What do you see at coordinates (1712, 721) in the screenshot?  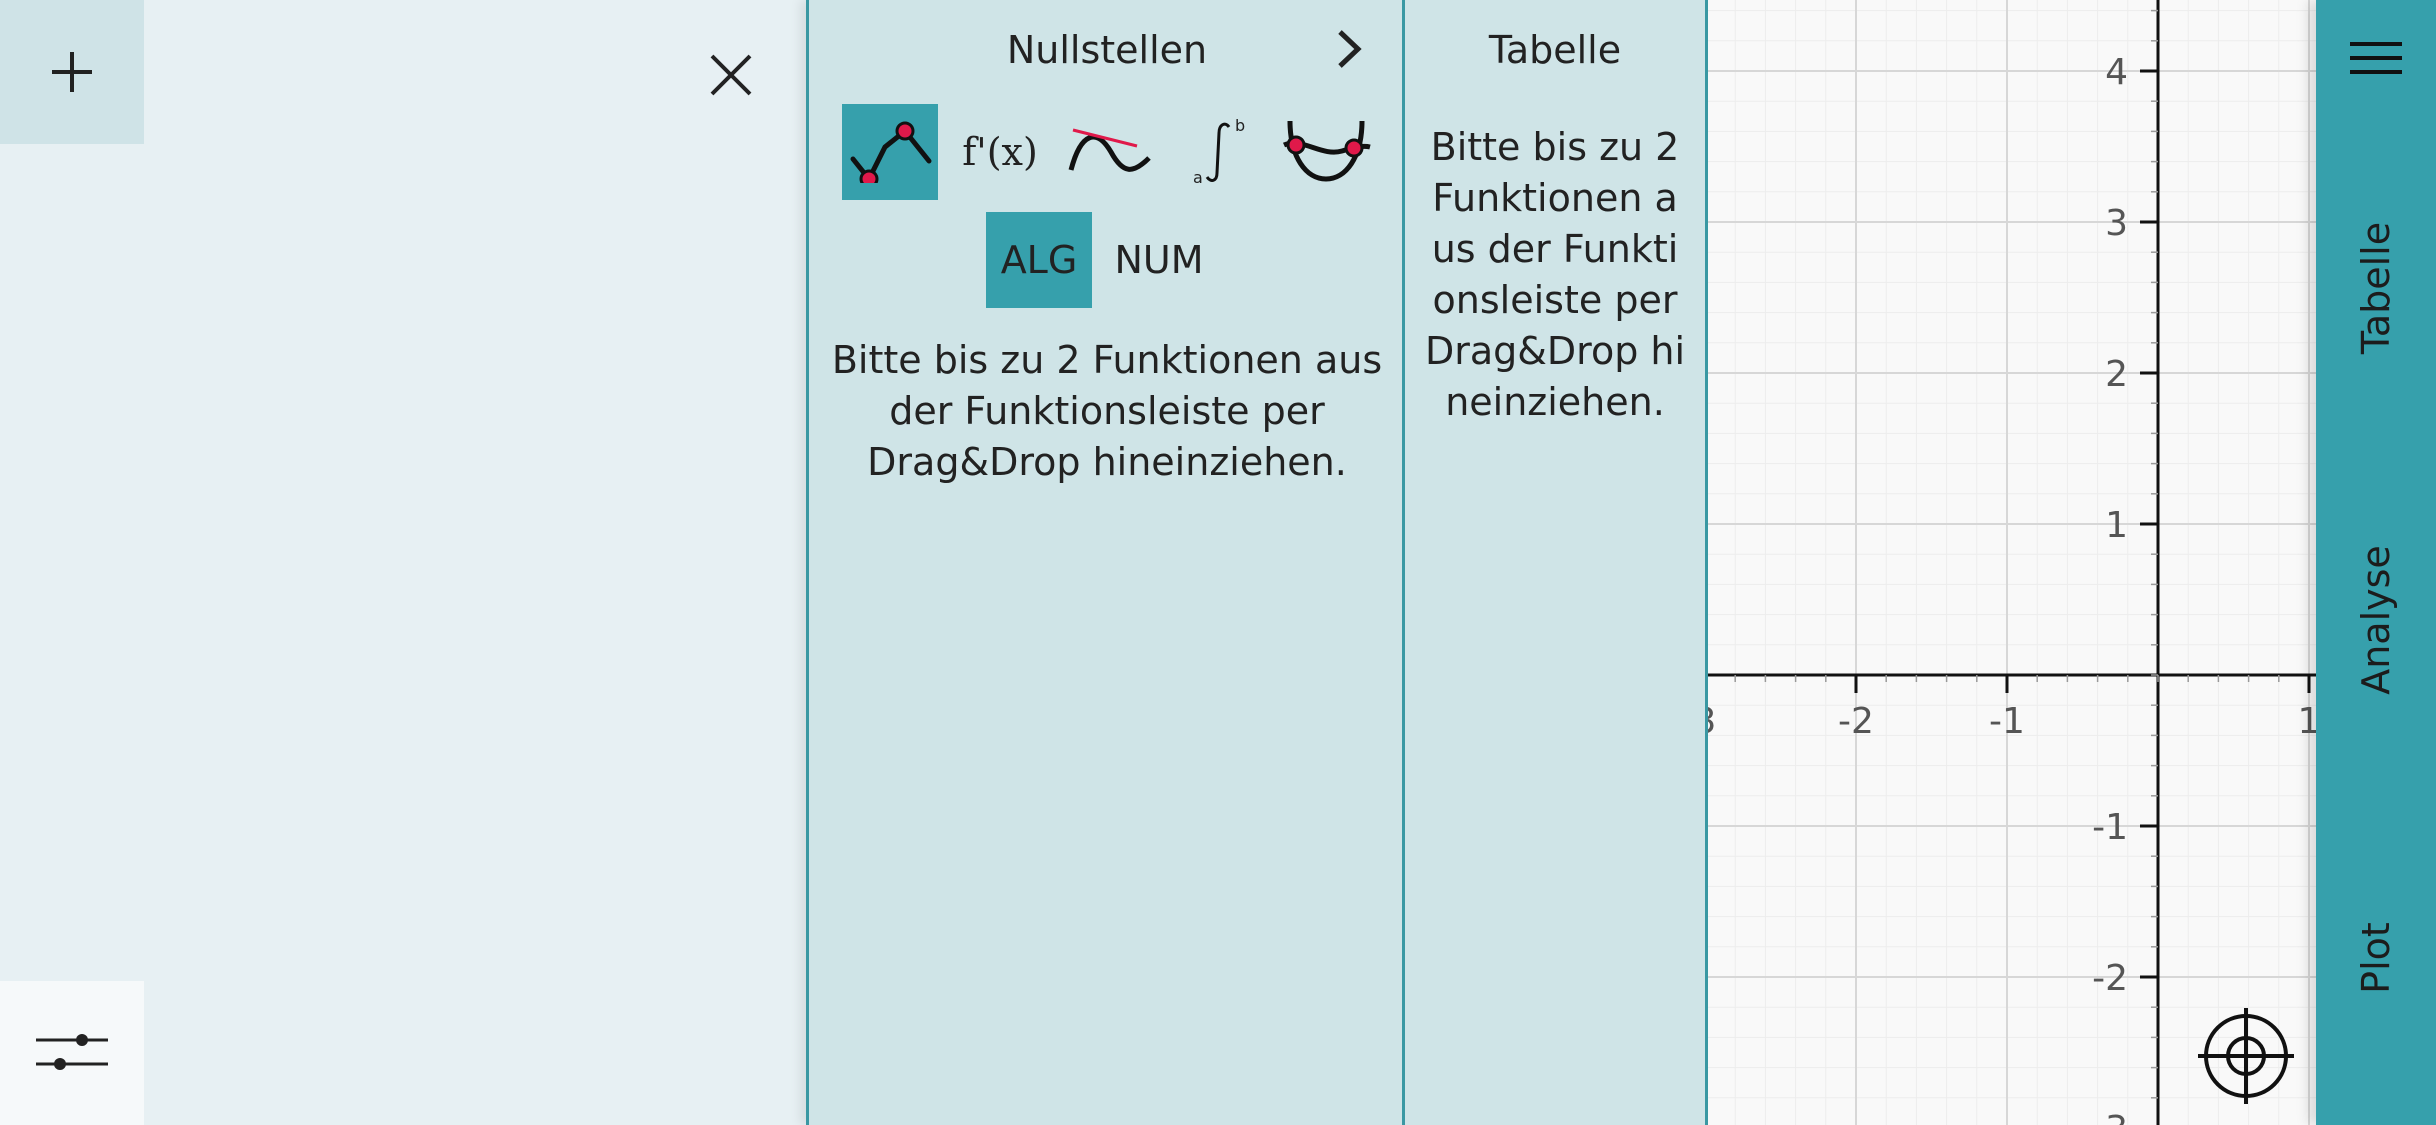 I see `x-tick-label: 3` at bounding box center [1712, 721].